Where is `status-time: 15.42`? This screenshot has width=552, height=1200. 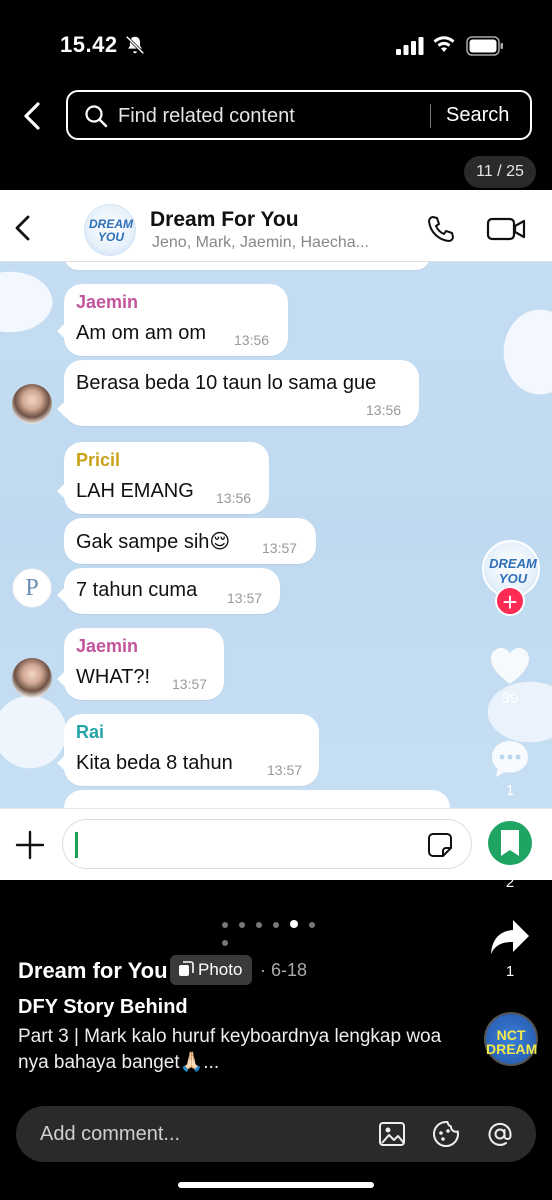
status-time: 15.42 is located at coordinates (89, 44).